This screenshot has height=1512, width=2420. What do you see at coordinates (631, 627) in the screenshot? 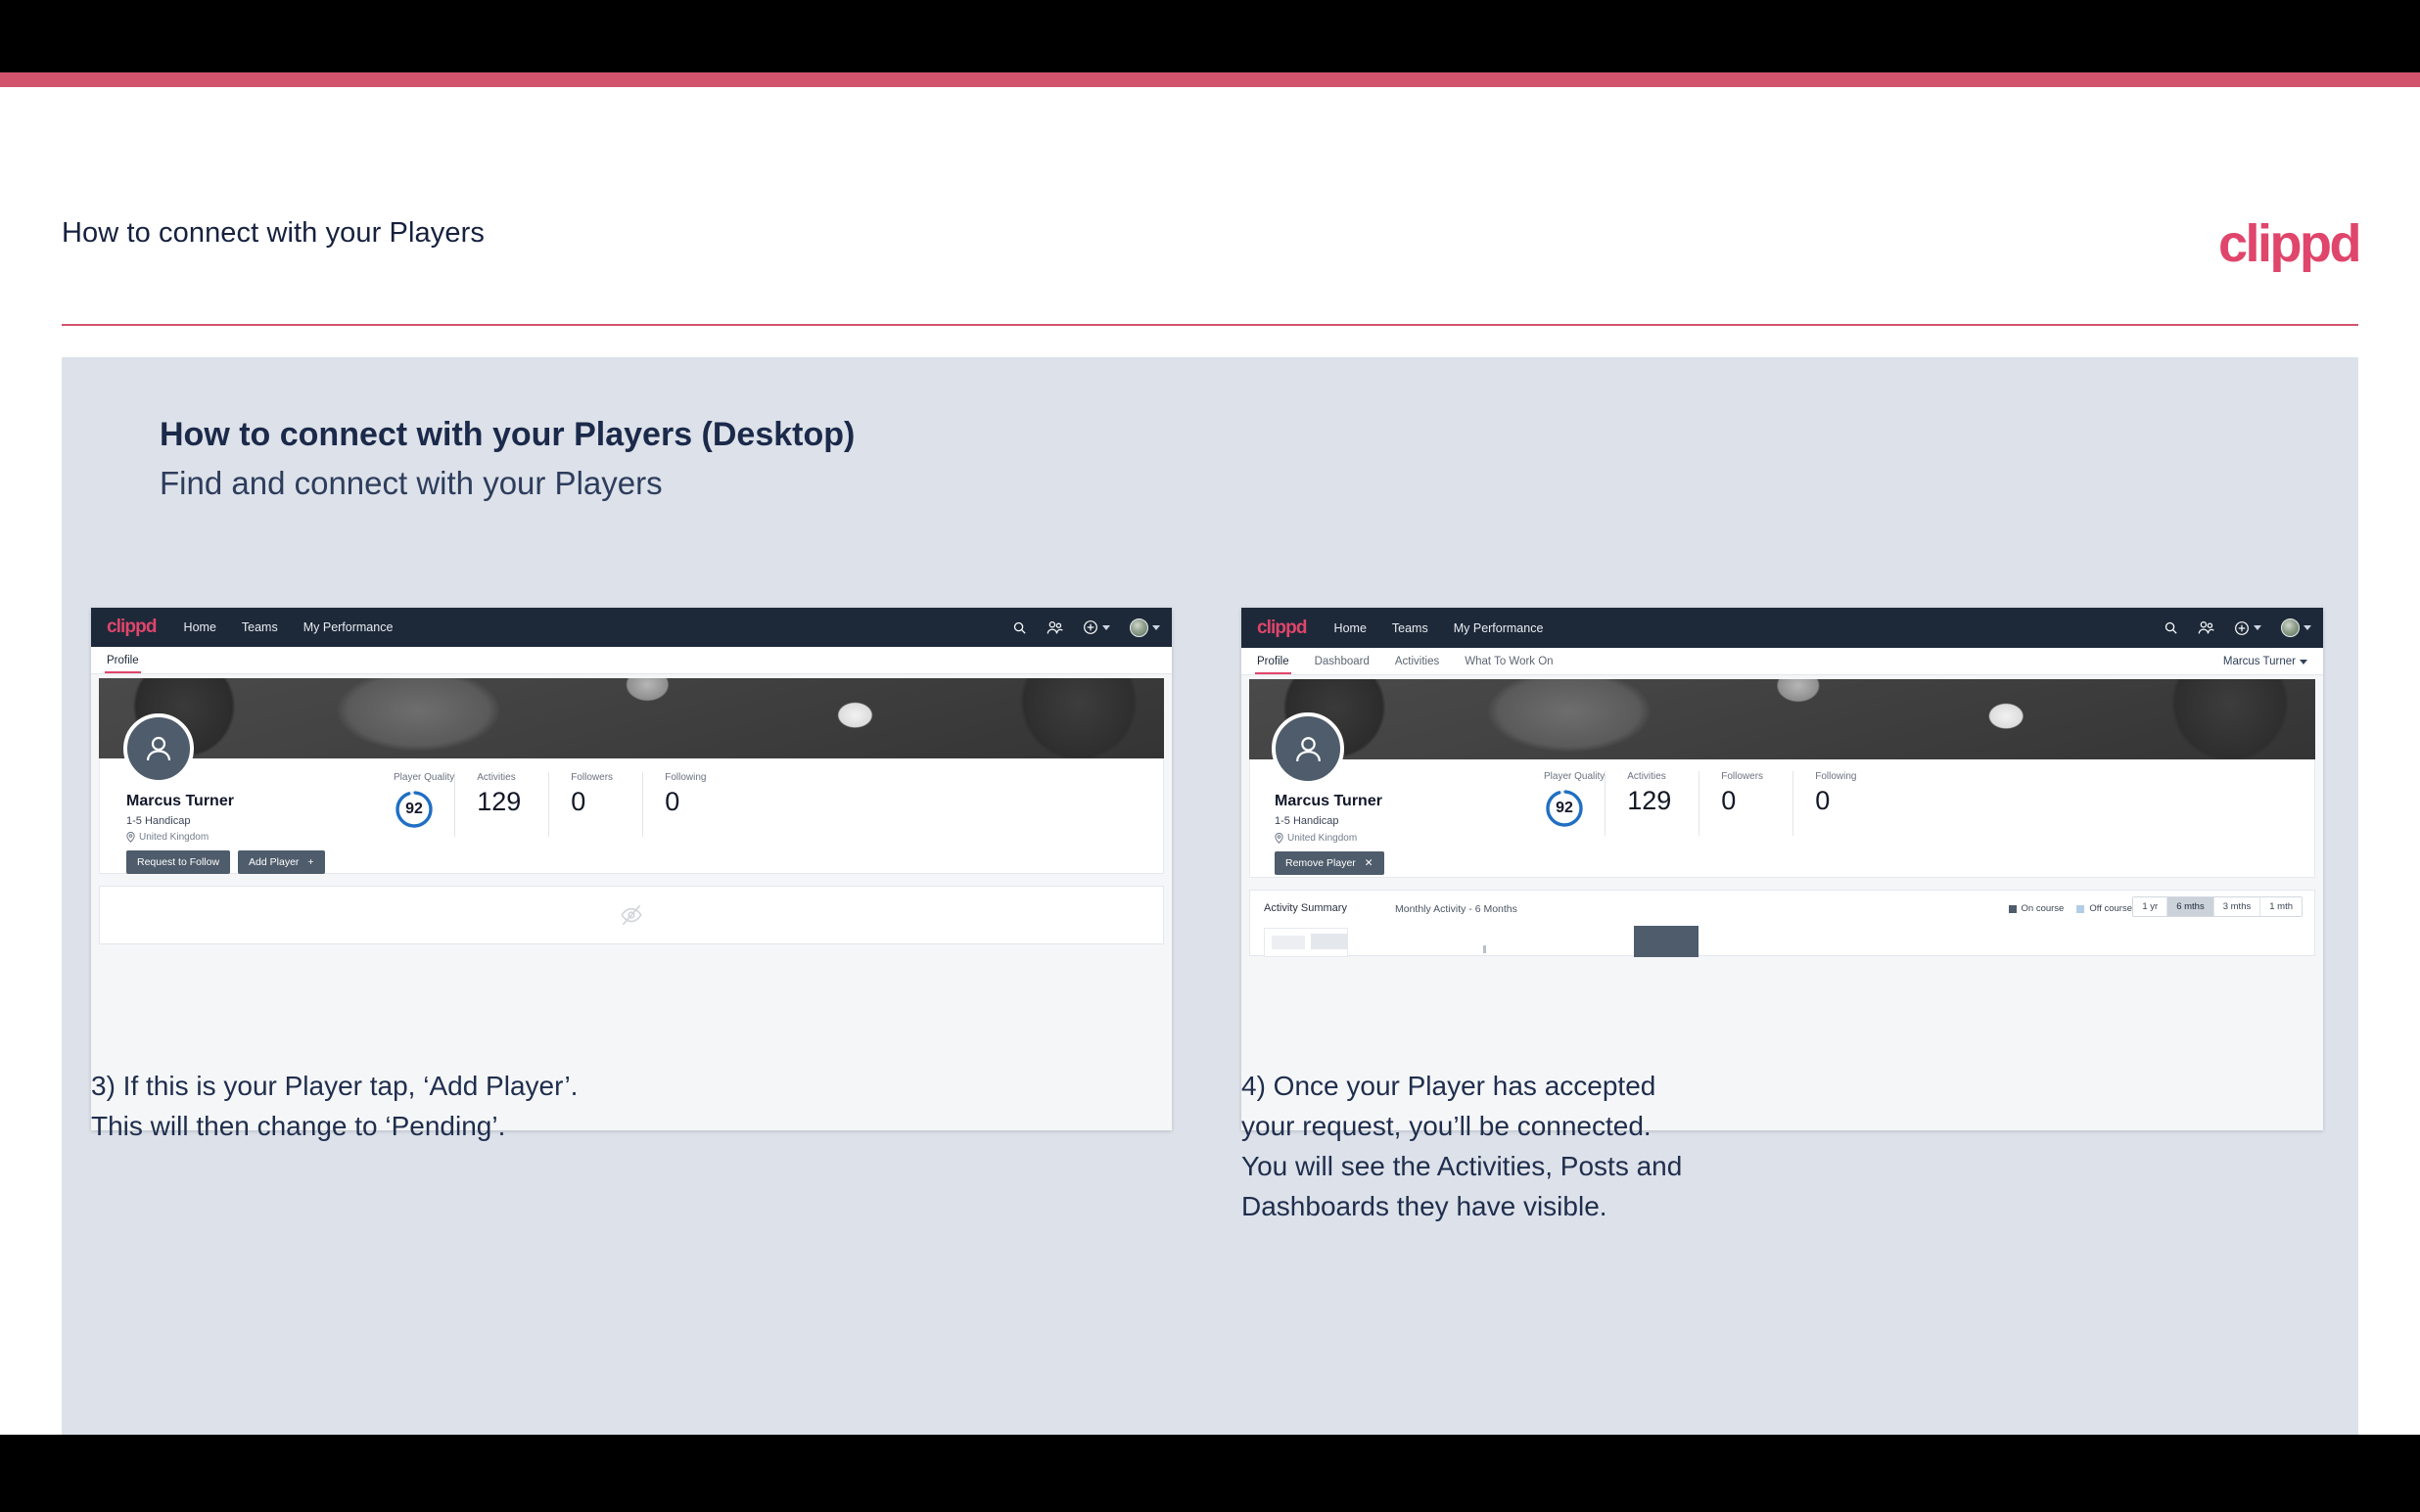
I see `app-navbar-left: clippd Home Teams My Performance` at bounding box center [631, 627].